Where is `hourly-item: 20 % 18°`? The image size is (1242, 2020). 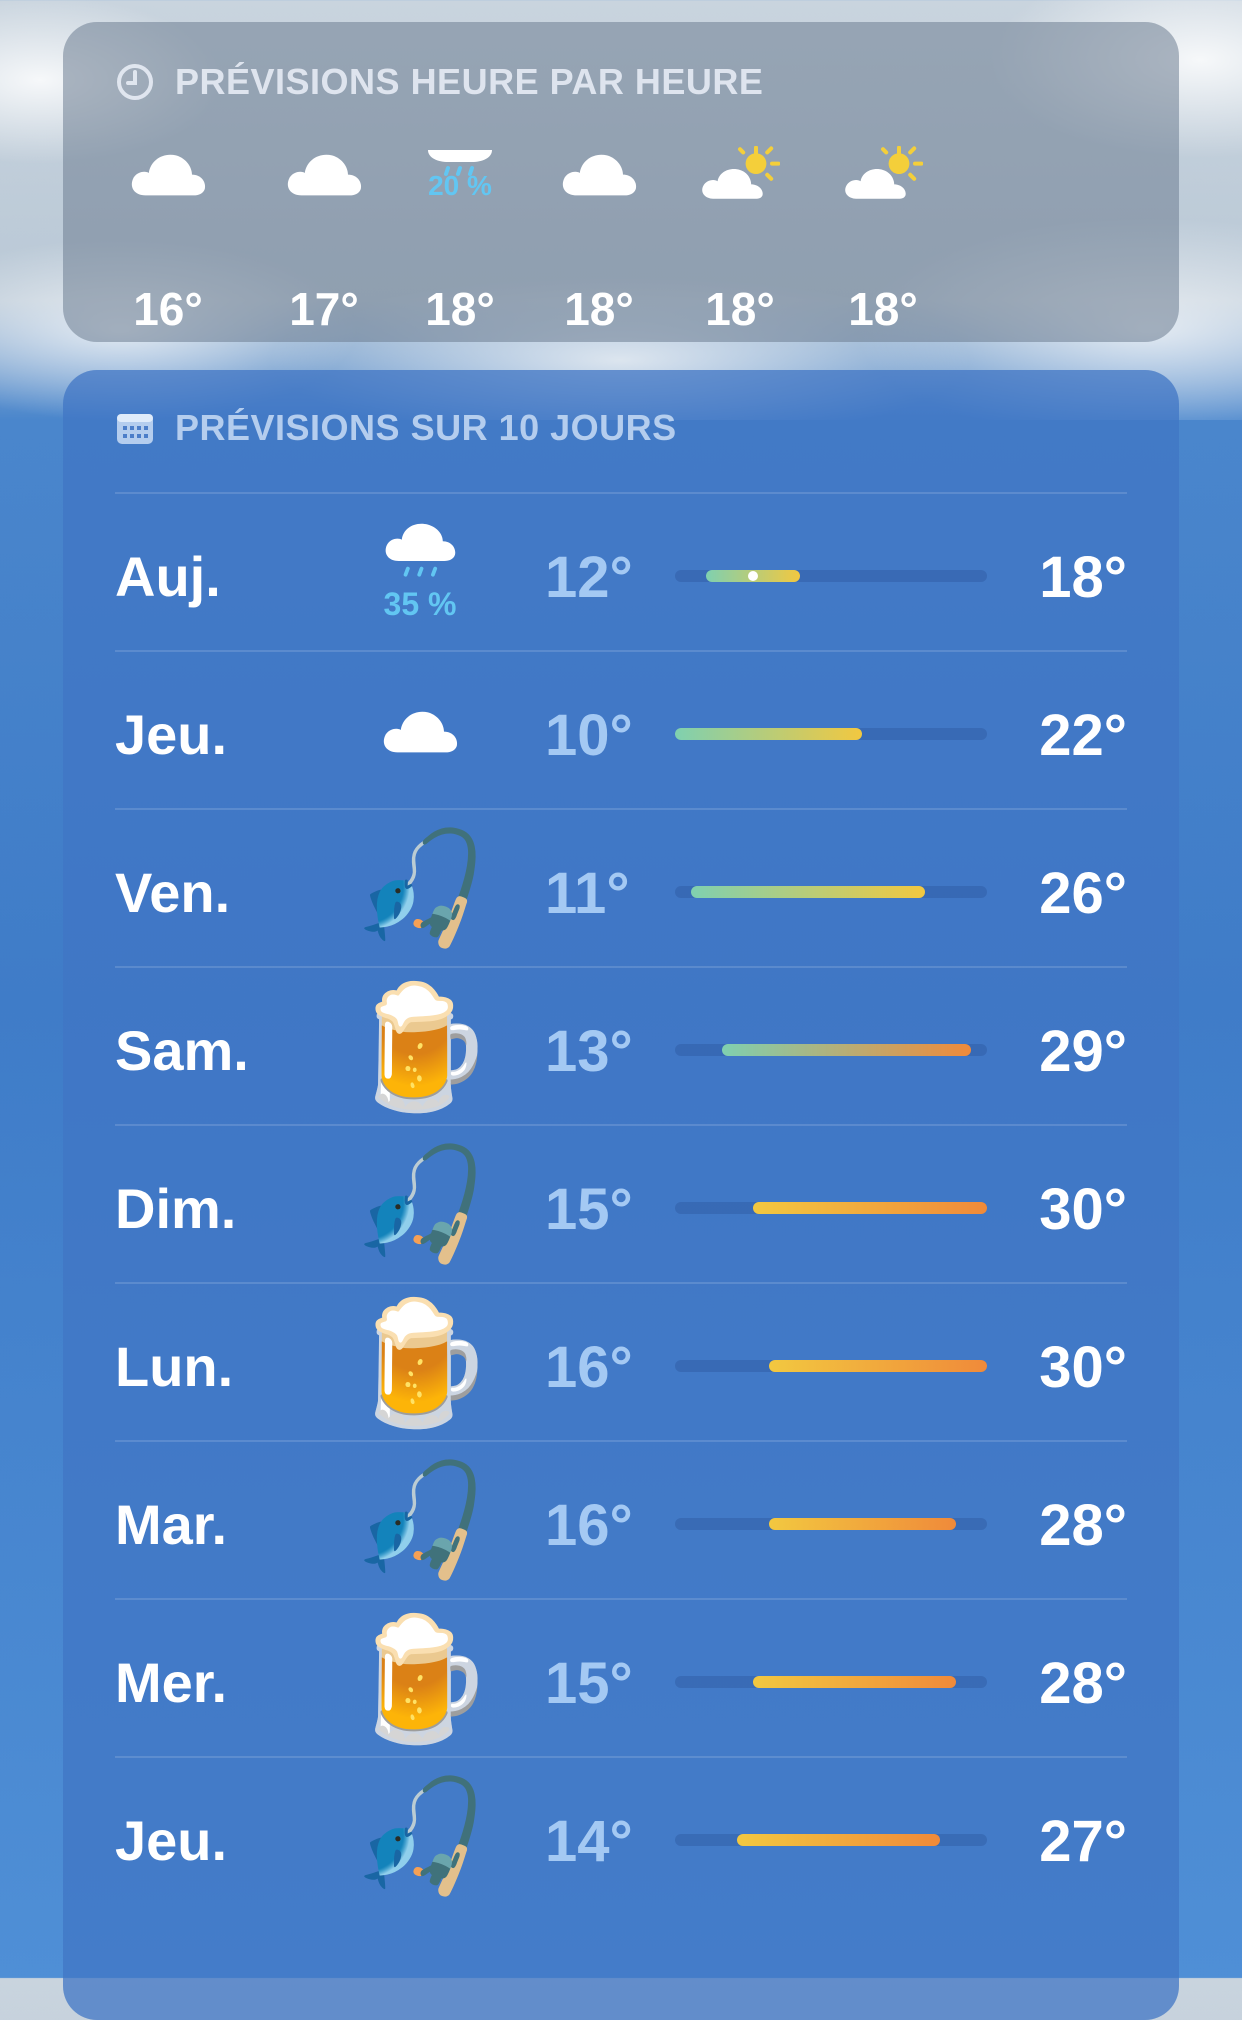
hourly-item: 20 % 18° is located at coordinates (460, 234).